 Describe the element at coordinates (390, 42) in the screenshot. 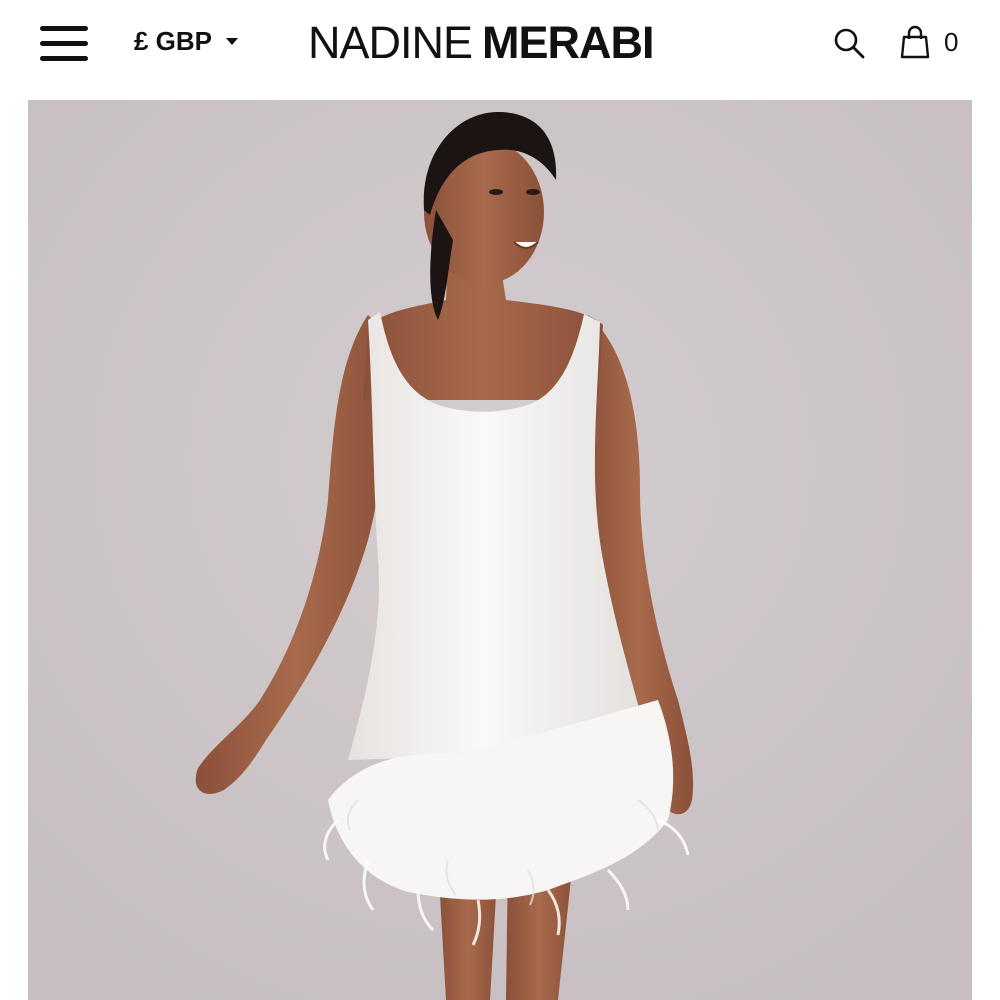

I see `logo-text-light: NADINE` at that location.